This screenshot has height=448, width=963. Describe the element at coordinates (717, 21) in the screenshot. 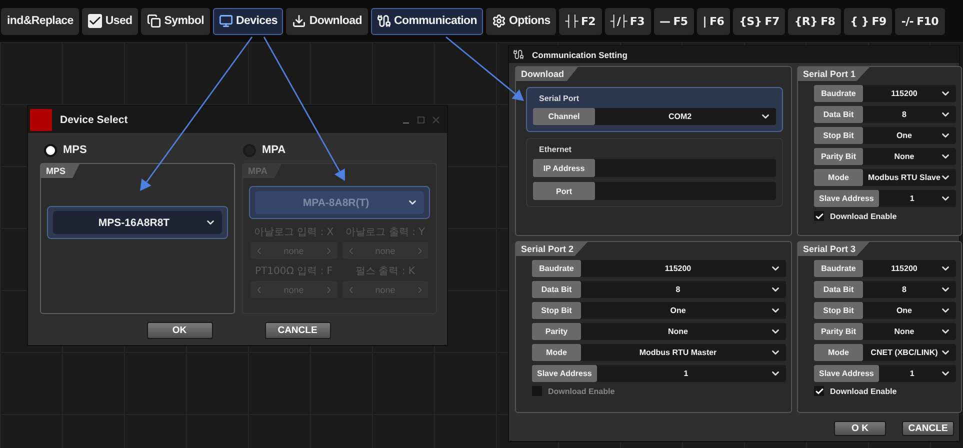

I see `key-label: F6` at that location.